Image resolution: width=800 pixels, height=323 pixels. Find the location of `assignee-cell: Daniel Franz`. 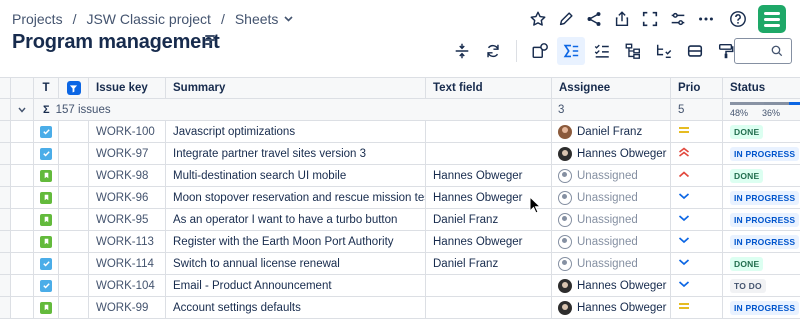

assignee-cell: Daniel Franz is located at coordinates (611, 132).